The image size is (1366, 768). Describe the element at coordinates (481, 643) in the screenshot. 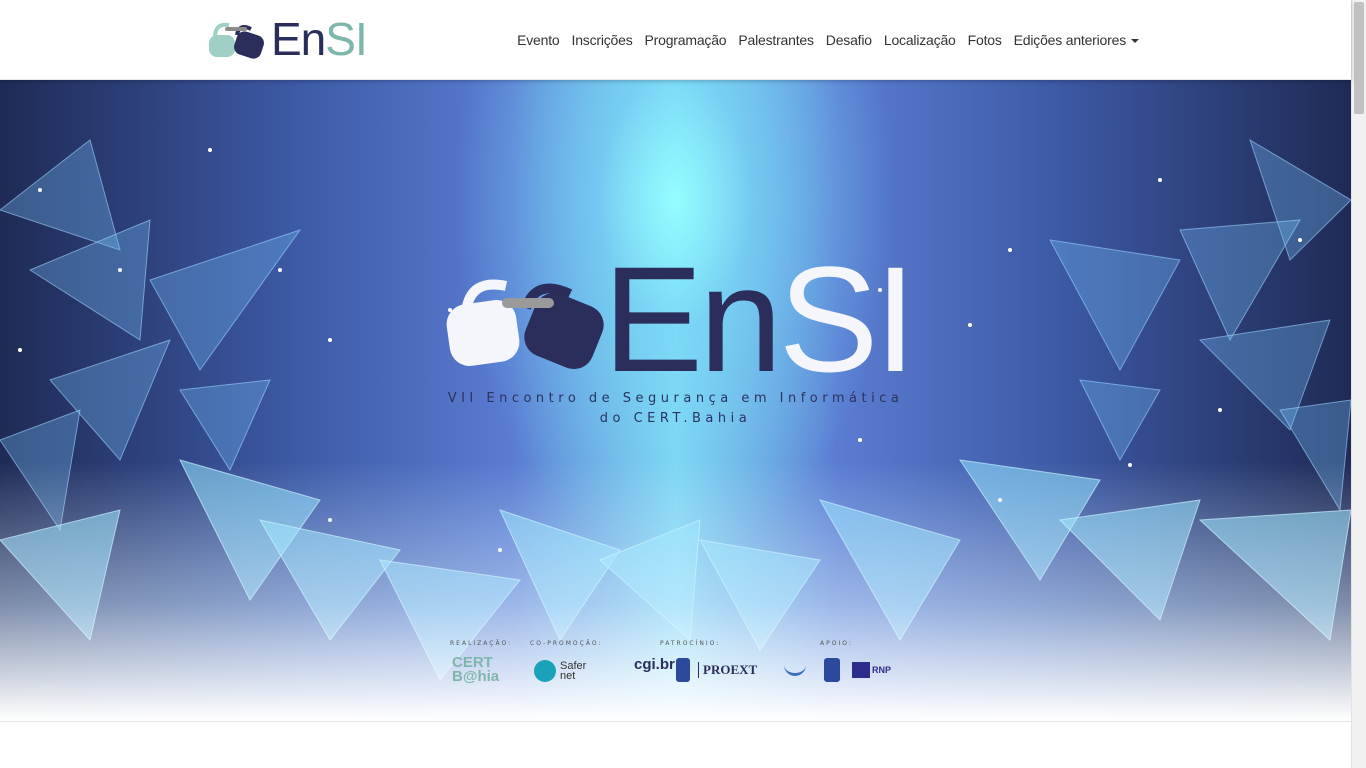

I see `label-realizacao: REALIZAÇÃO:` at that location.